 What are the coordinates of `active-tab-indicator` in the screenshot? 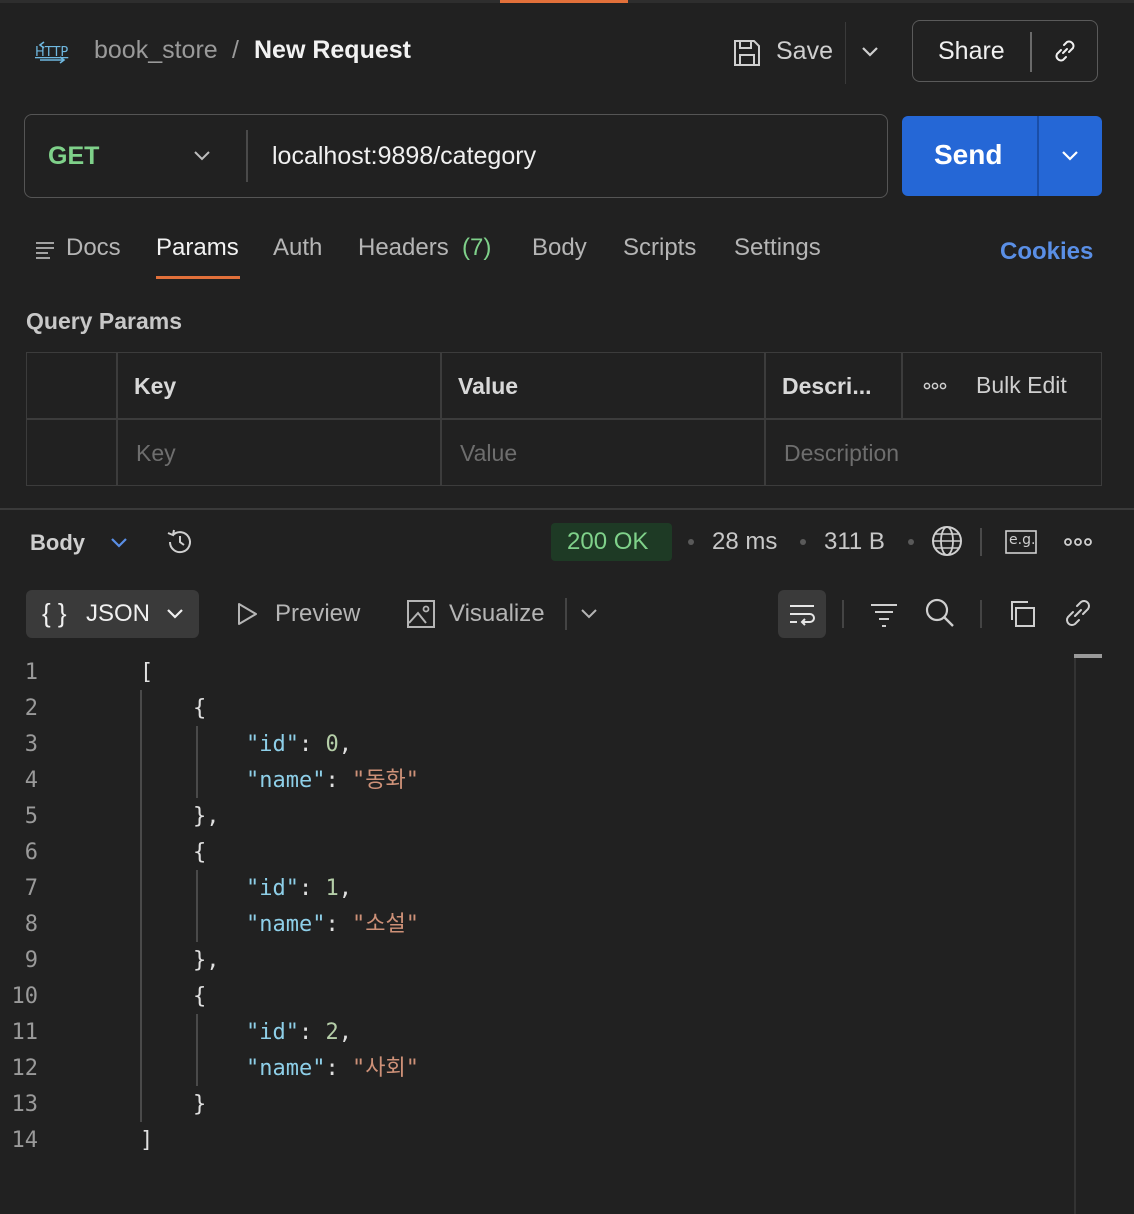 It's located at (564, 1).